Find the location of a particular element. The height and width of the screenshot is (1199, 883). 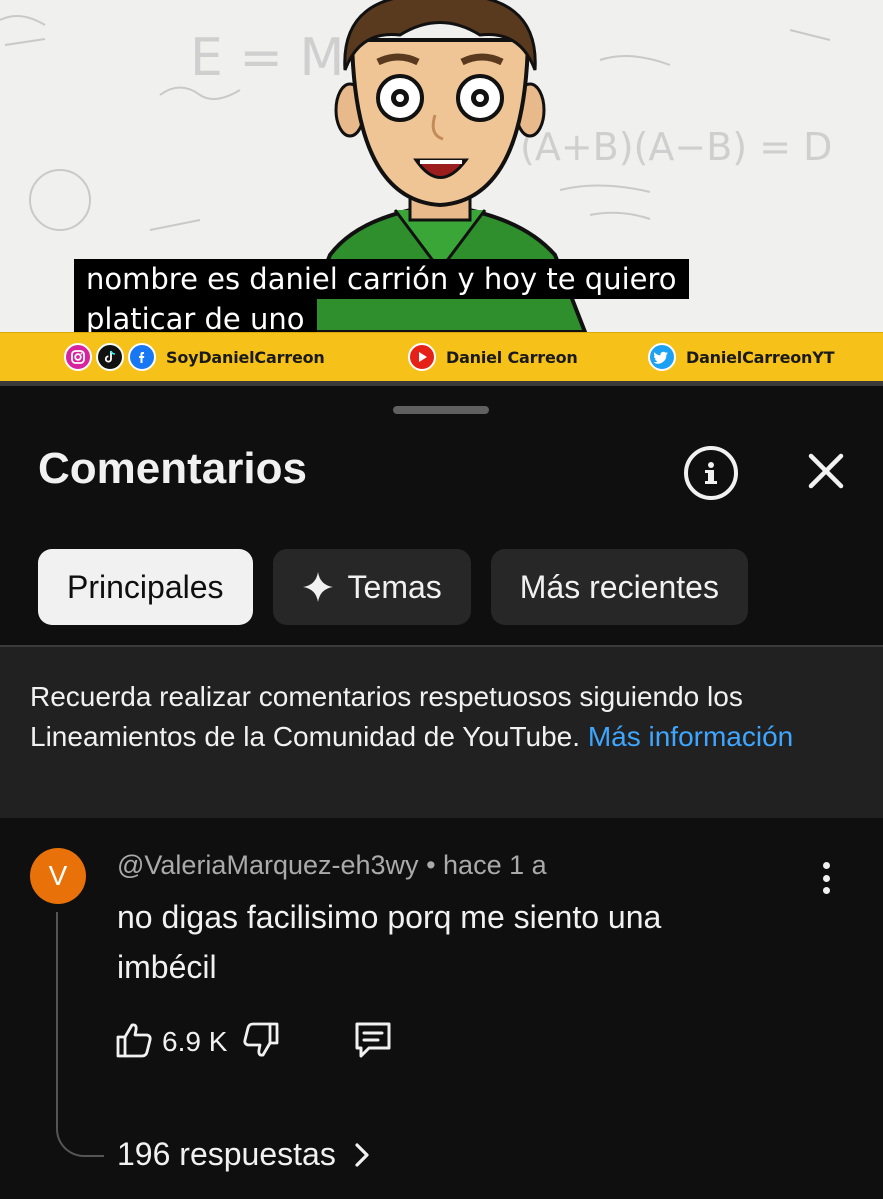

dislike-button is located at coordinates (261, 1042).